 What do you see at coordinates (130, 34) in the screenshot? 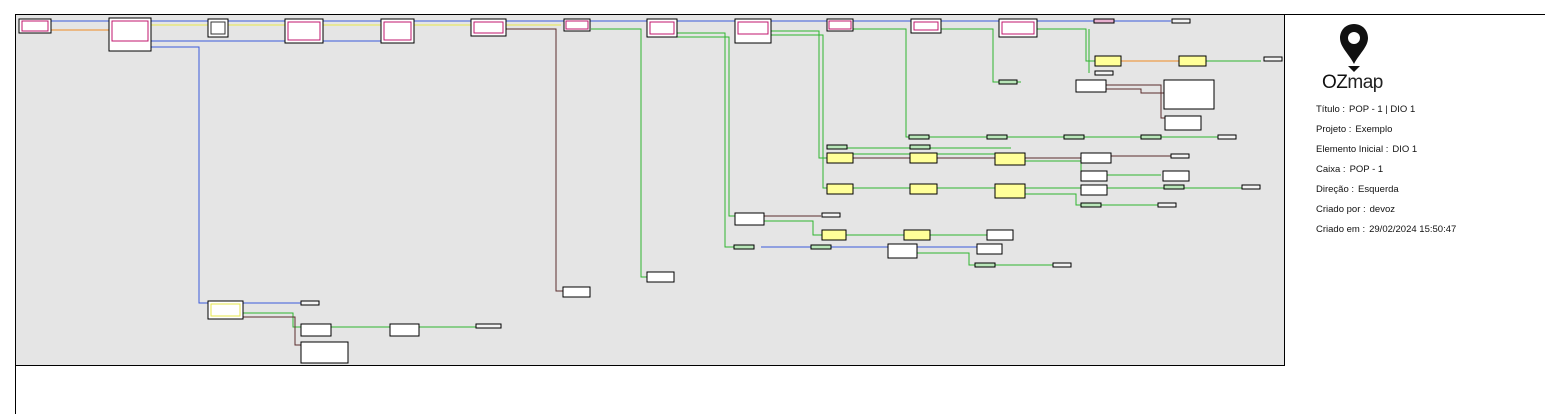
I see `equipment-box-pop` at bounding box center [130, 34].